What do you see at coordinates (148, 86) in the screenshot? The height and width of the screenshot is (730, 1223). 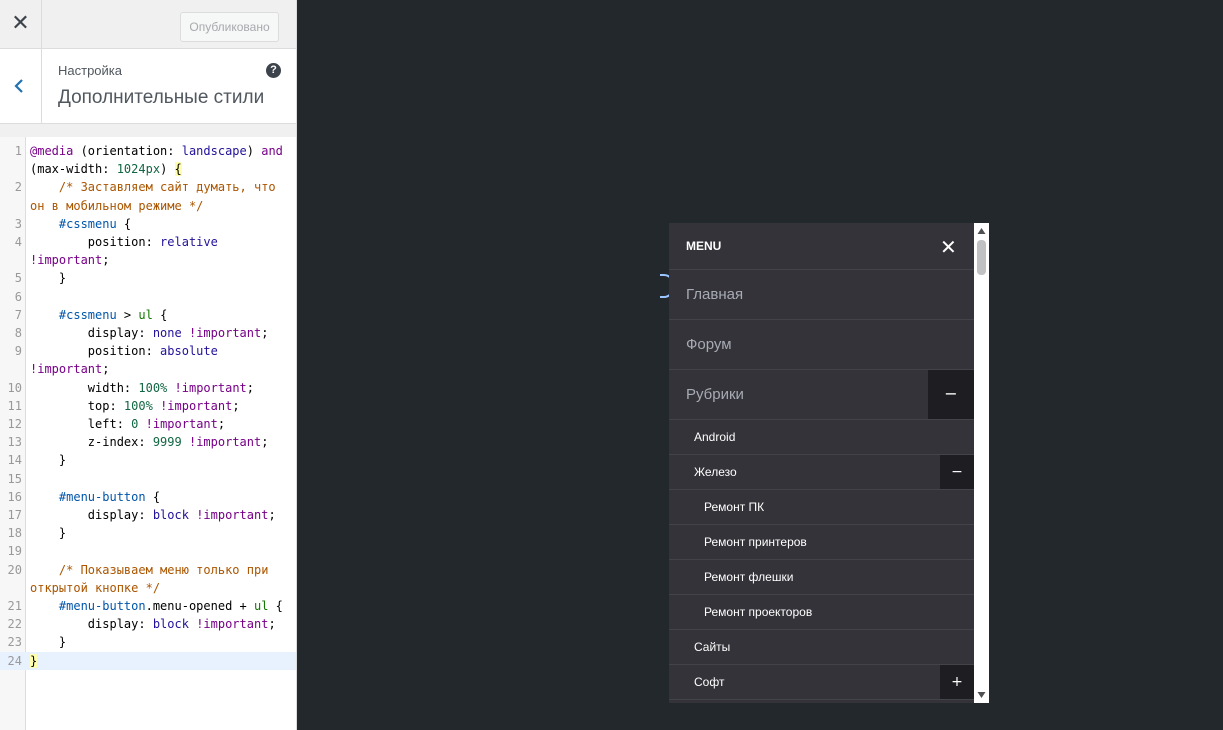 I see `section-header: Настройка Дополнительные стили ?` at bounding box center [148, 86].